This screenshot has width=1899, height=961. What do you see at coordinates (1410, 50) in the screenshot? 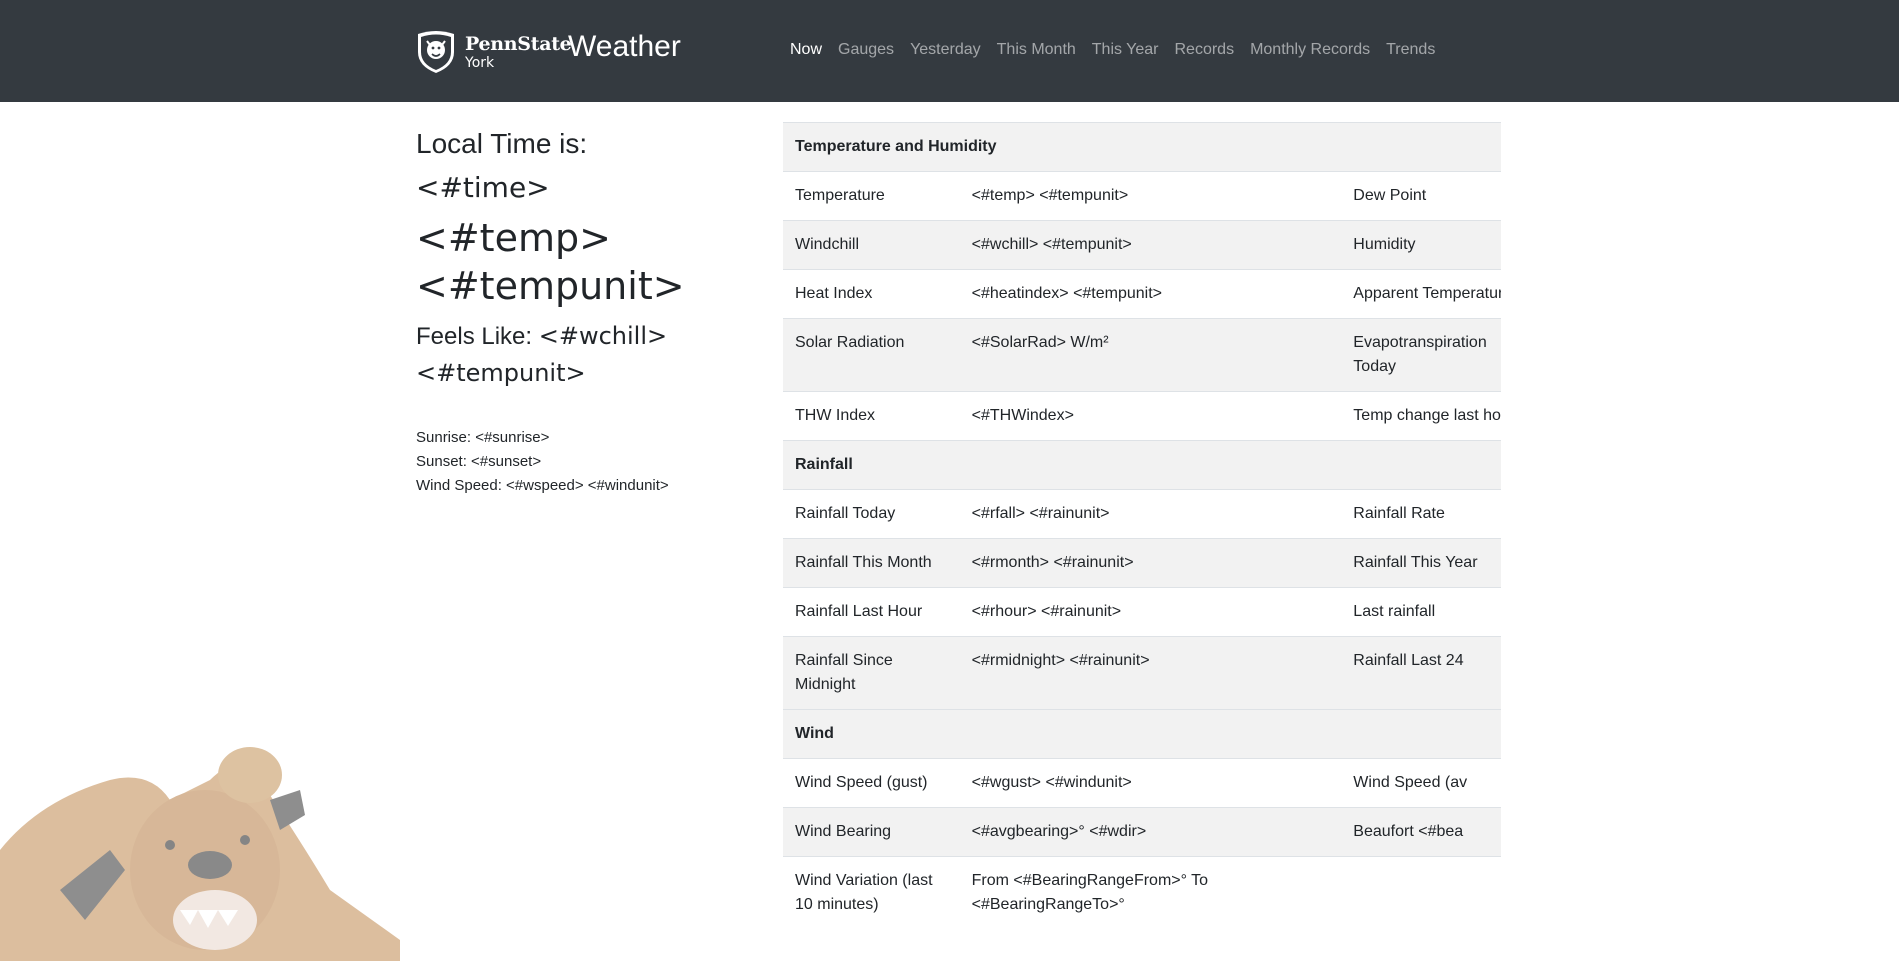
I see `nav-trends: Trends` at bounding box center [1410, 50].